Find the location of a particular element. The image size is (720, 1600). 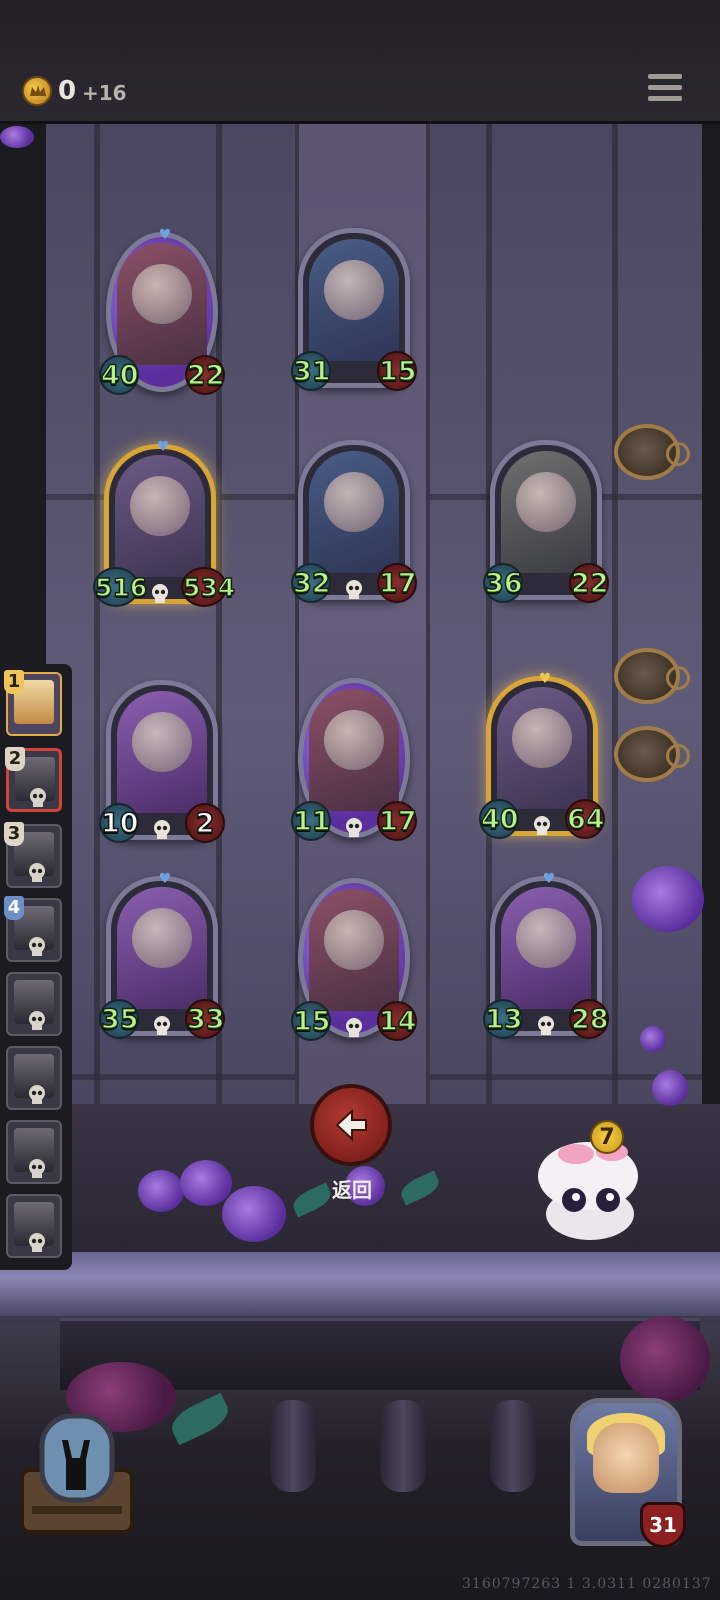

health-stat: 15 is located at coordinates (397, 371).